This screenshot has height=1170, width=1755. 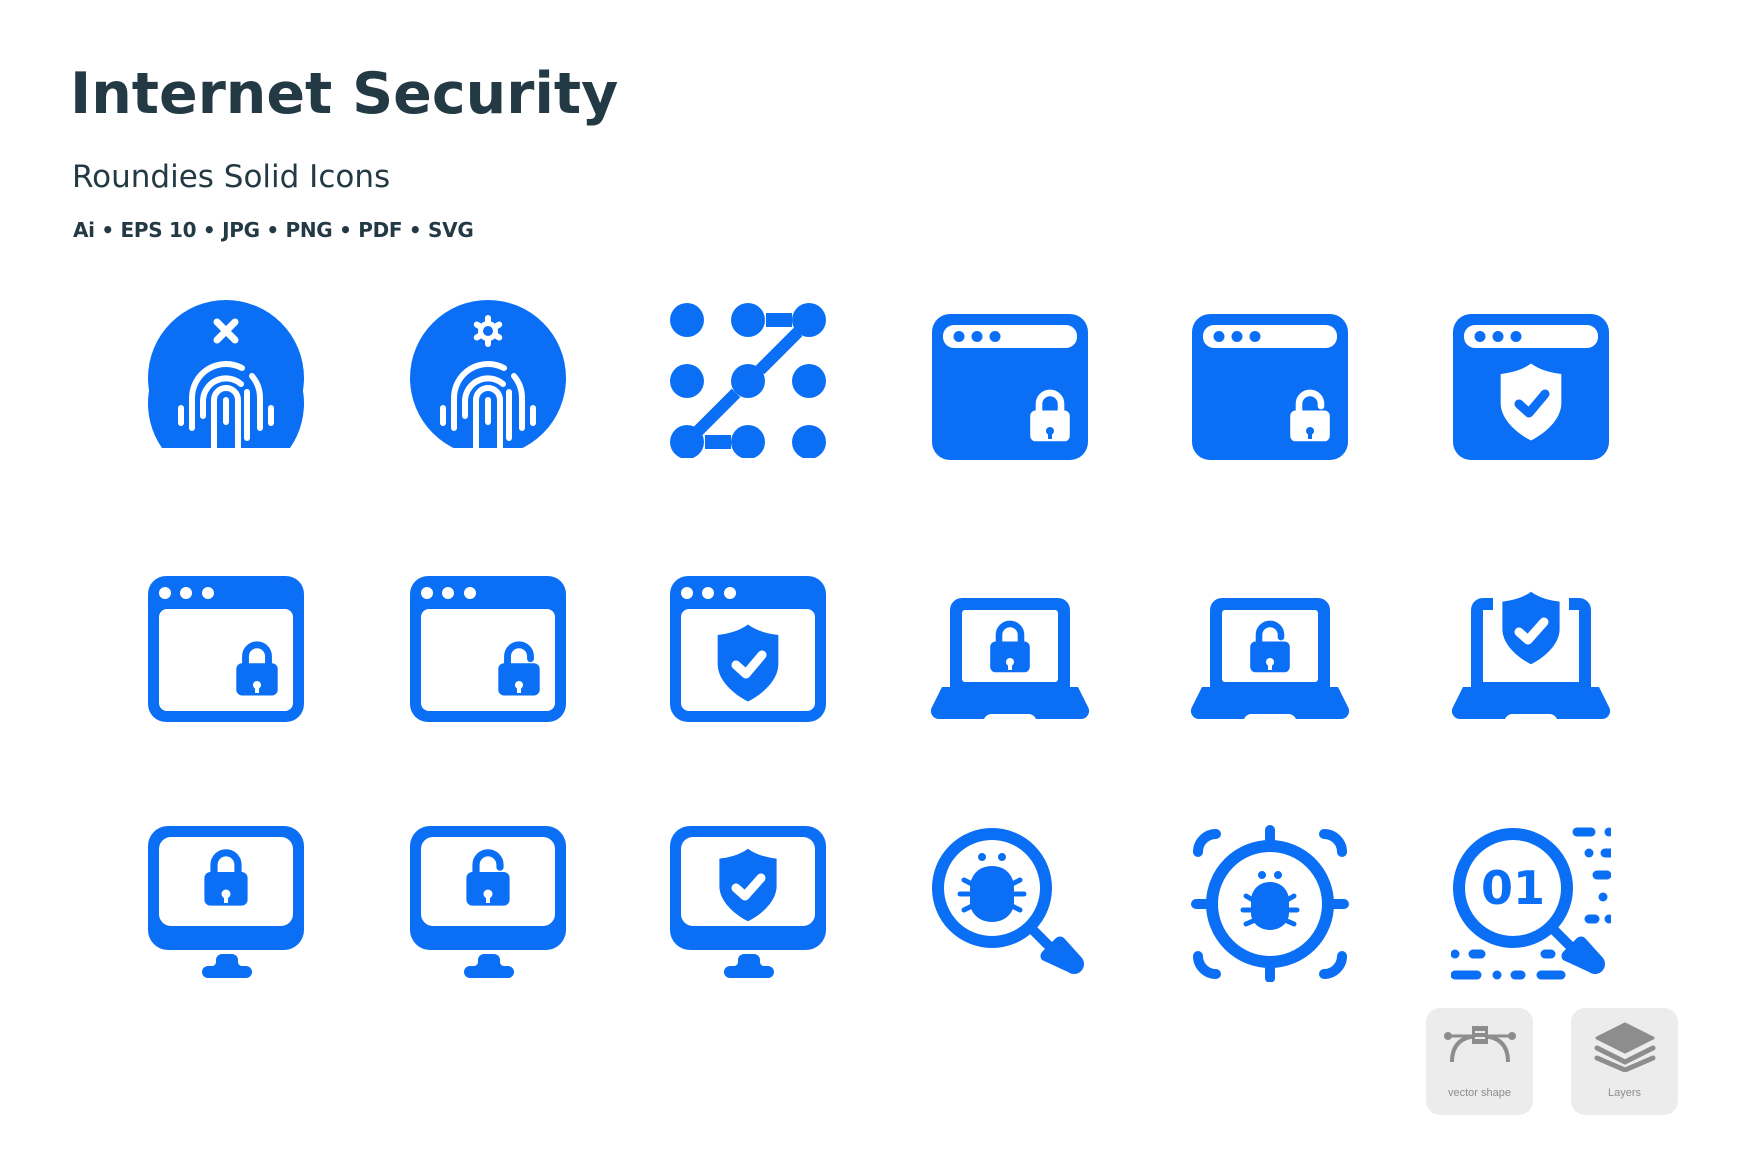 What do you see at coordinates (488, 650) in the screenshot?
I see `browser-window-unlocked-icon` at bounding box center [488, 650].